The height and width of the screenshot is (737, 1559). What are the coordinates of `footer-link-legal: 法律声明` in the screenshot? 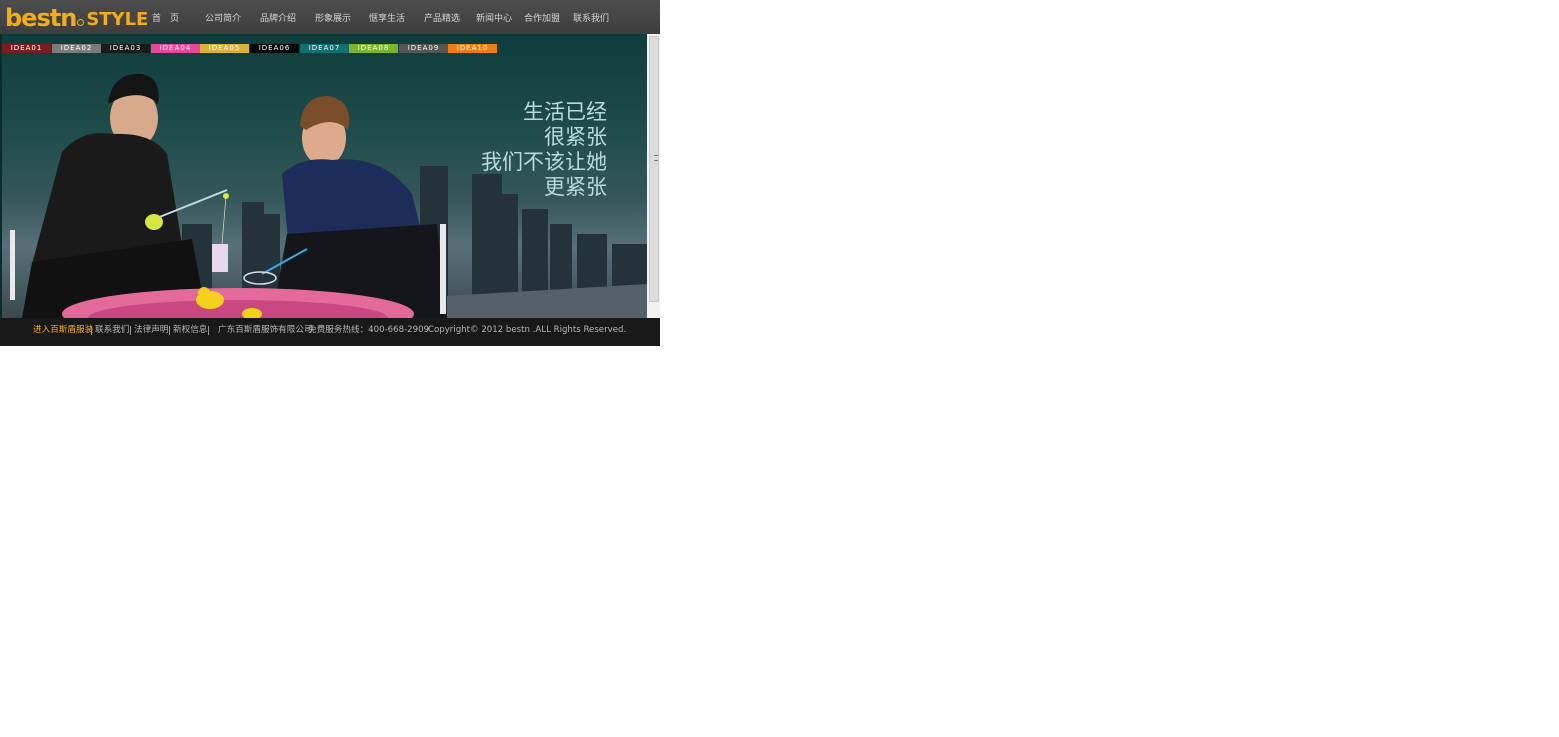 It's located at (151, 330).